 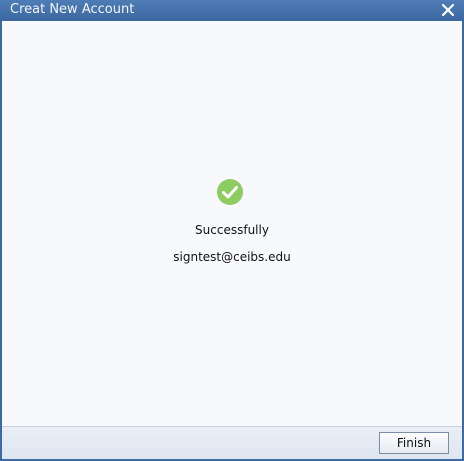 What do you see at coordinates (230, 192) in the screenshot?
I see `check-circle-icon` at bounding box center [230, 192].